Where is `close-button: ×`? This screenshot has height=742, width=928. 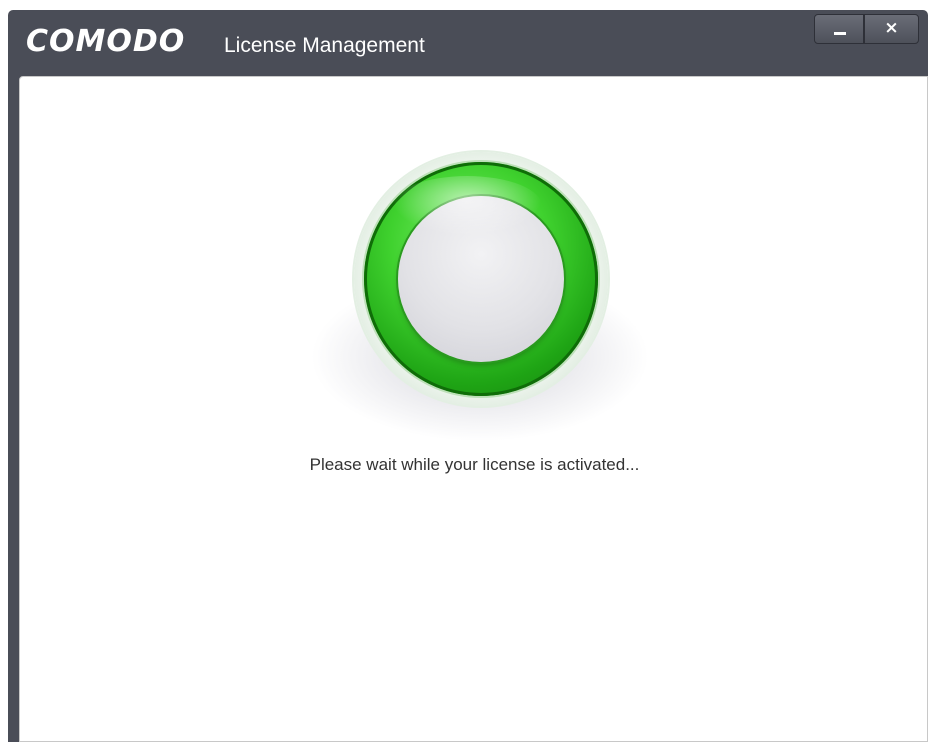
close-button: × is located at coordinates (891, 29).